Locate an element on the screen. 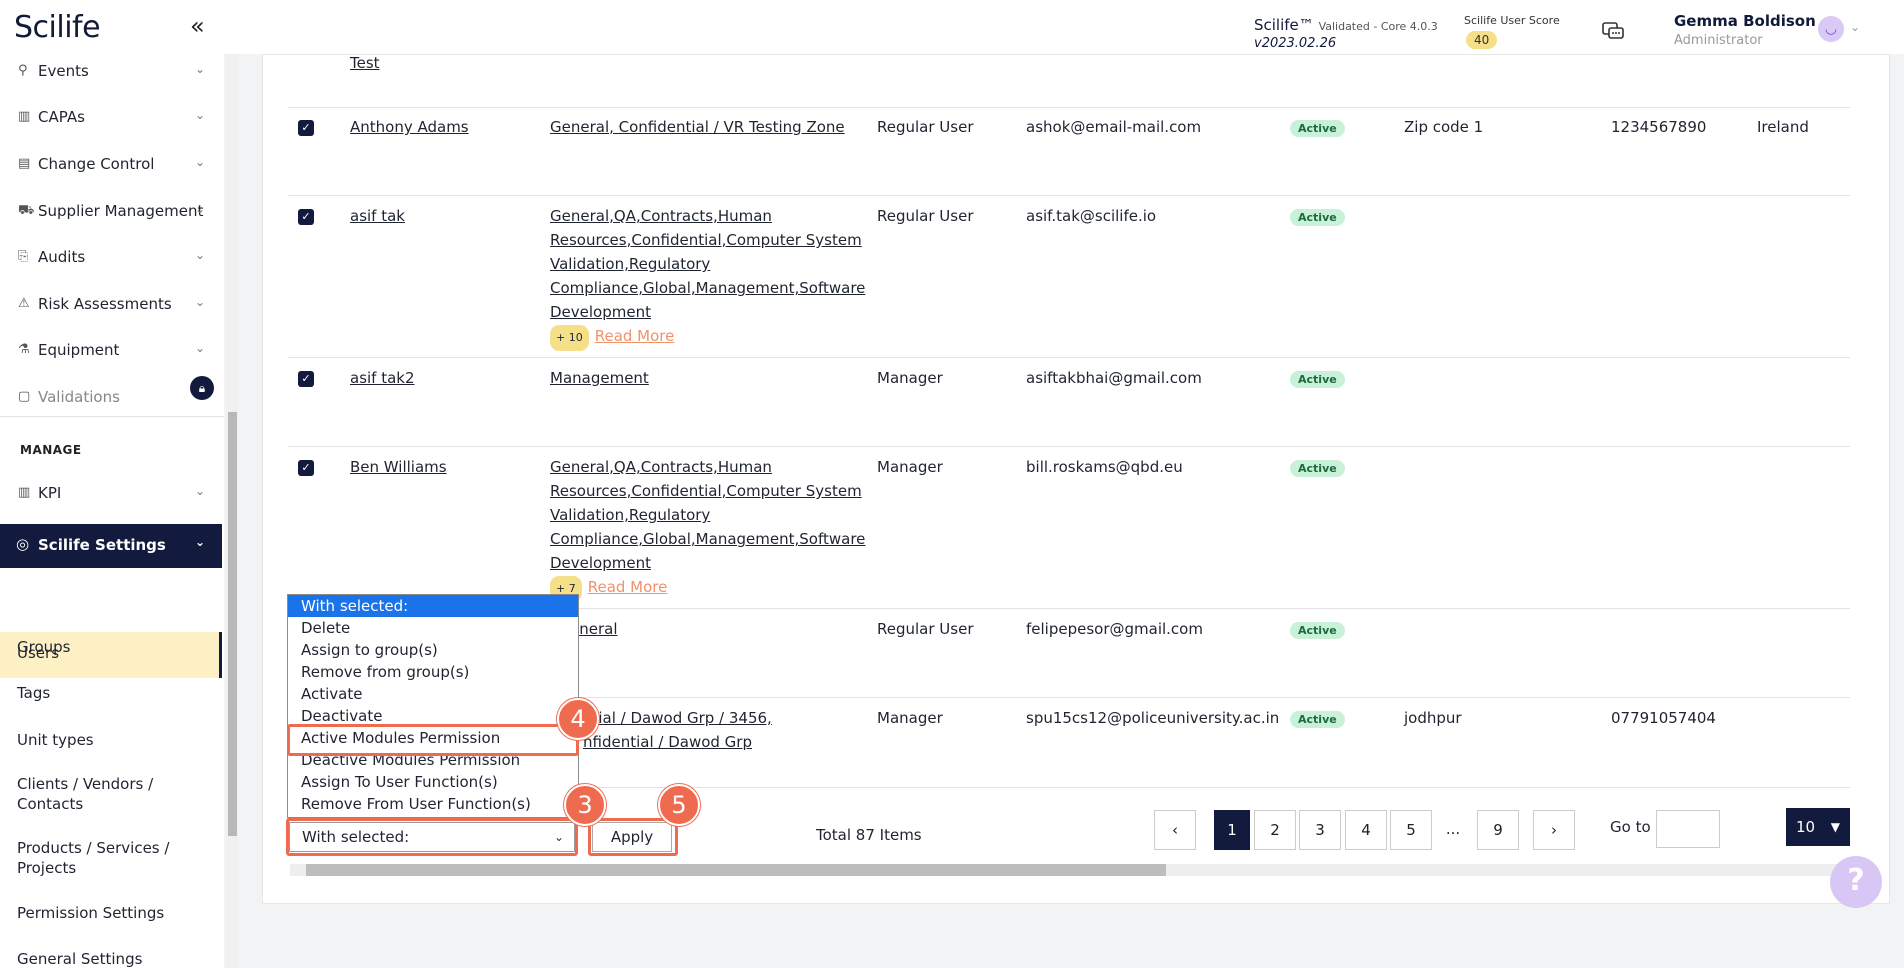 The height and width of the screenshot is (968, 1904). sidebar-item-products-services-projects: Products / Services / Projects is located at coordinates (85, 858).